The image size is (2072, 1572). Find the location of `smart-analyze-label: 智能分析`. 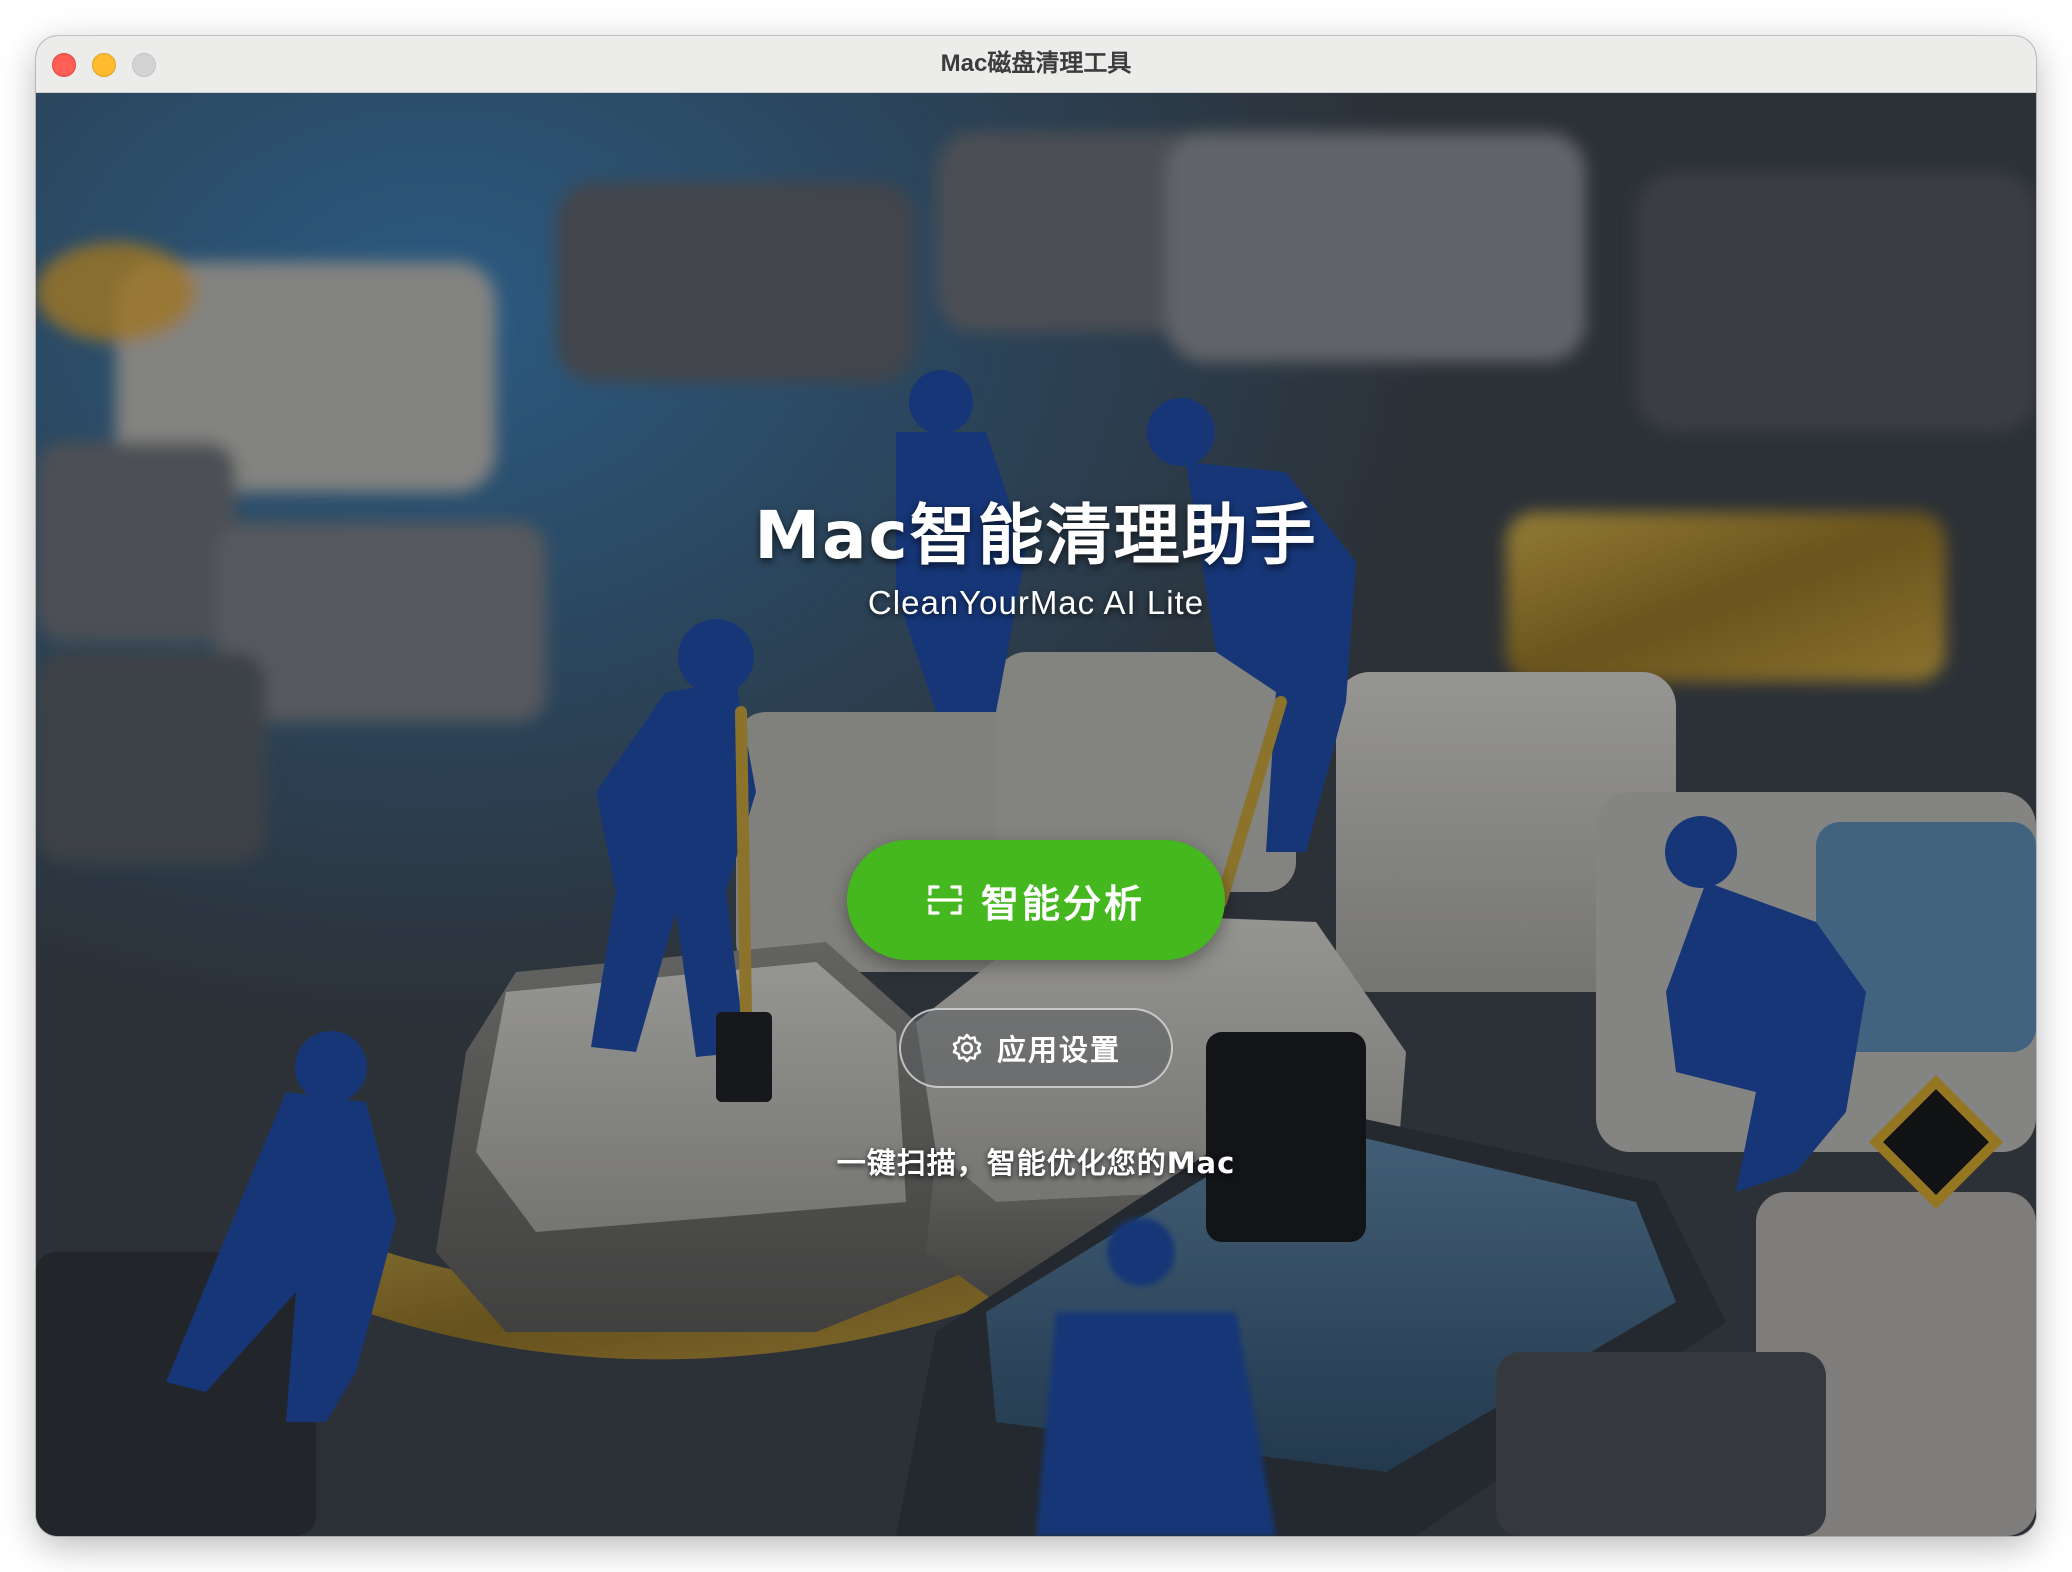

smart-analyze-label: 智能分析 is located at coordinates (1062, 903).